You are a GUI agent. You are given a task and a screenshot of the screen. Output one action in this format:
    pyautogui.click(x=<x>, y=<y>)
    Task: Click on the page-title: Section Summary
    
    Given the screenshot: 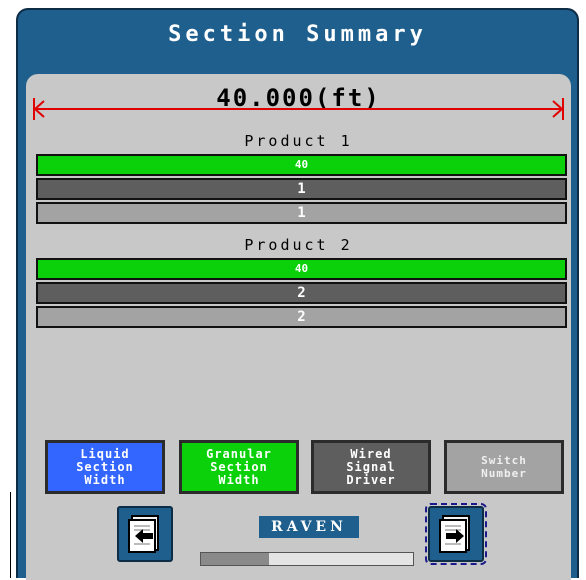 What is the action you would take?
    pyautogui.click(x=297, y=34)
    